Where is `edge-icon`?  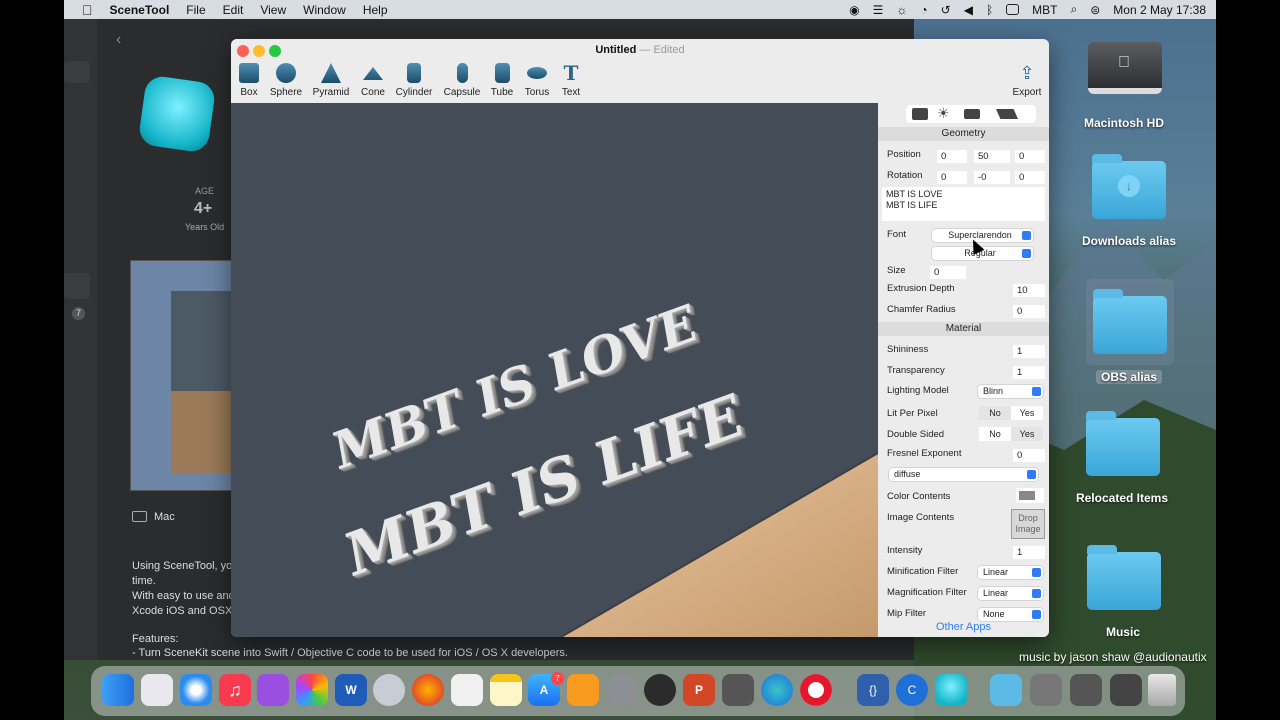
edge-icon is located at coordinates (777, 690).